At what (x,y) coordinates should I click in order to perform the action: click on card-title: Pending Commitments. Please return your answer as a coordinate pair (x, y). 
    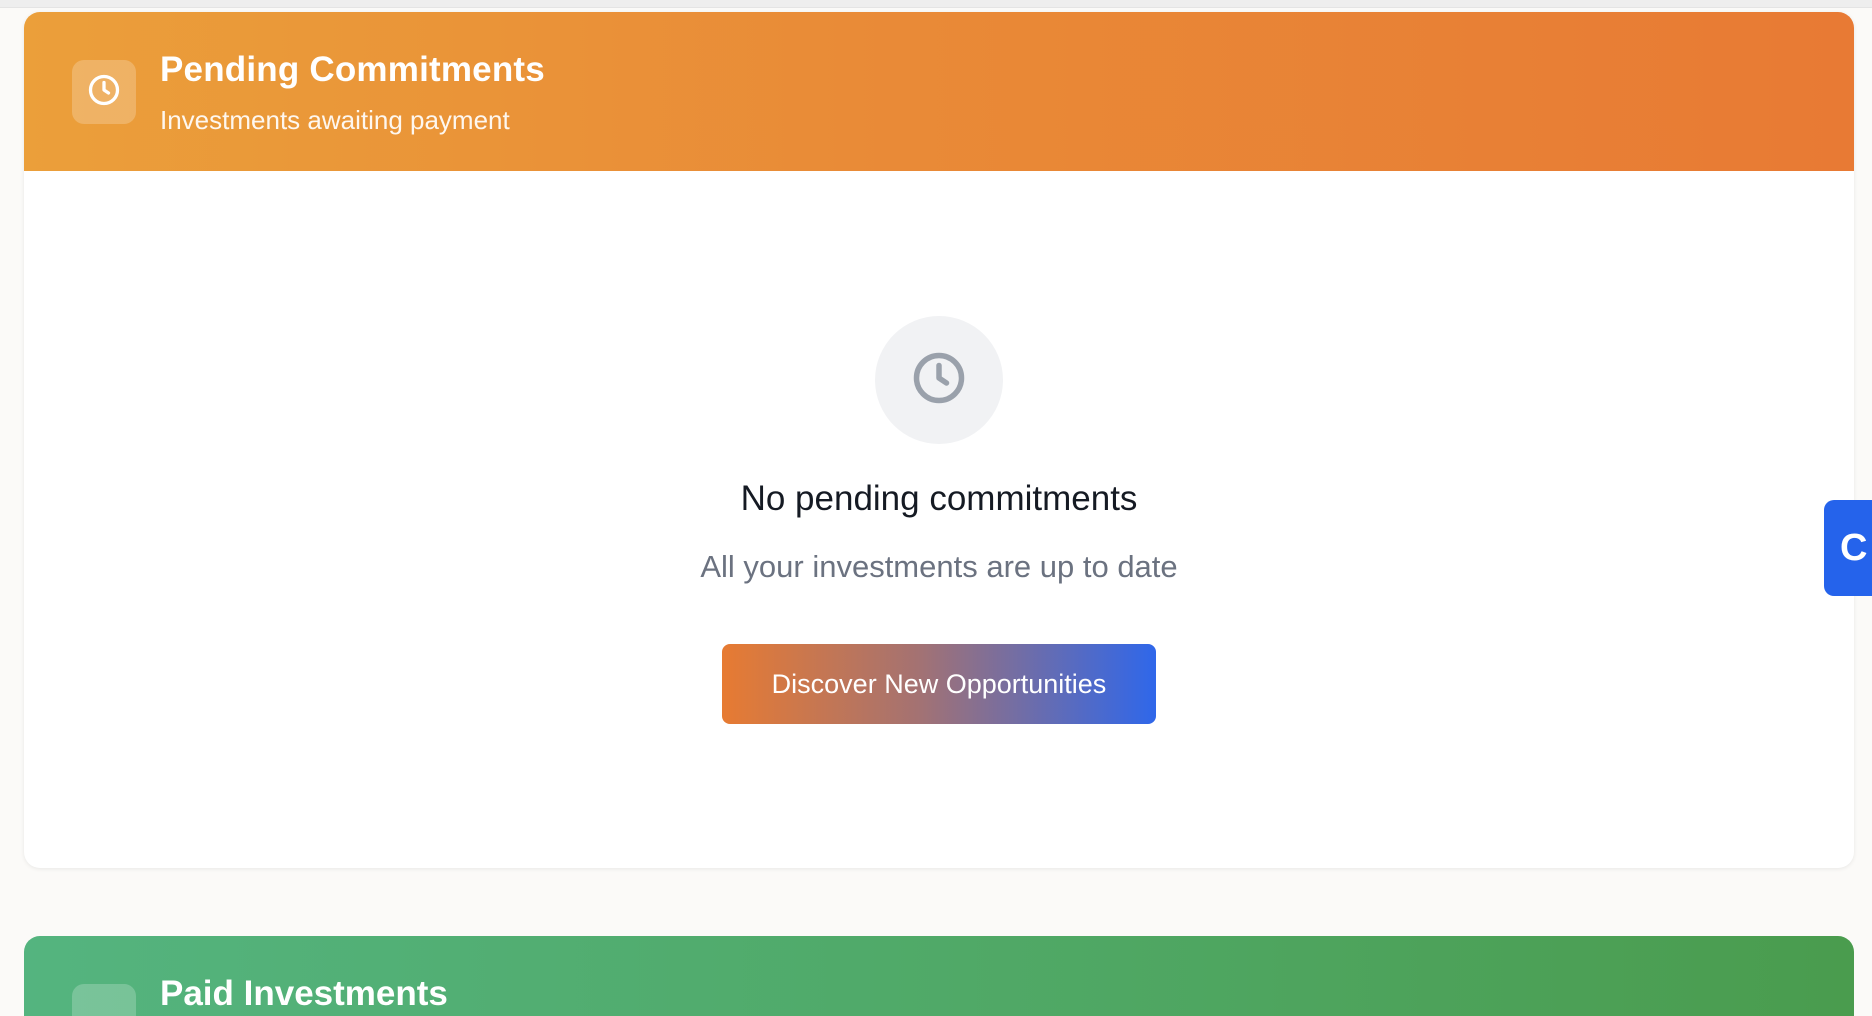
    Looking at the image, I should click on (352, 69).